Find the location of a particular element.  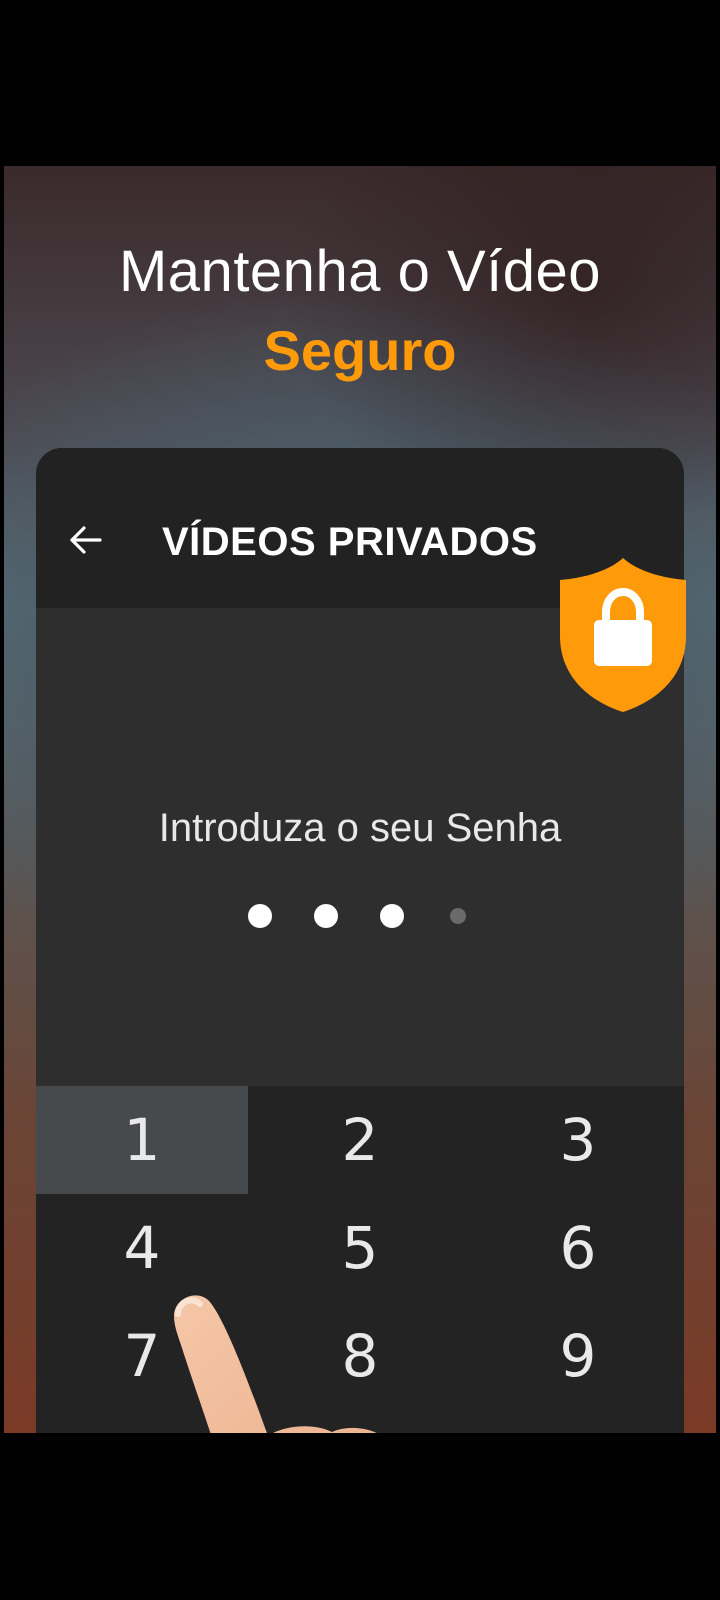

key-3: 3 is located at coordinates (578, 1140).